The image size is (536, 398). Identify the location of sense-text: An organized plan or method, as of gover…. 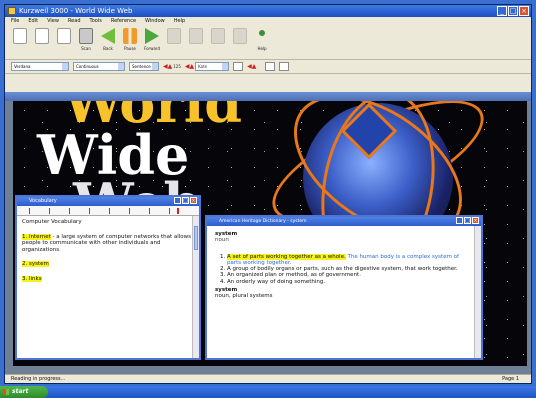
(294, 275).